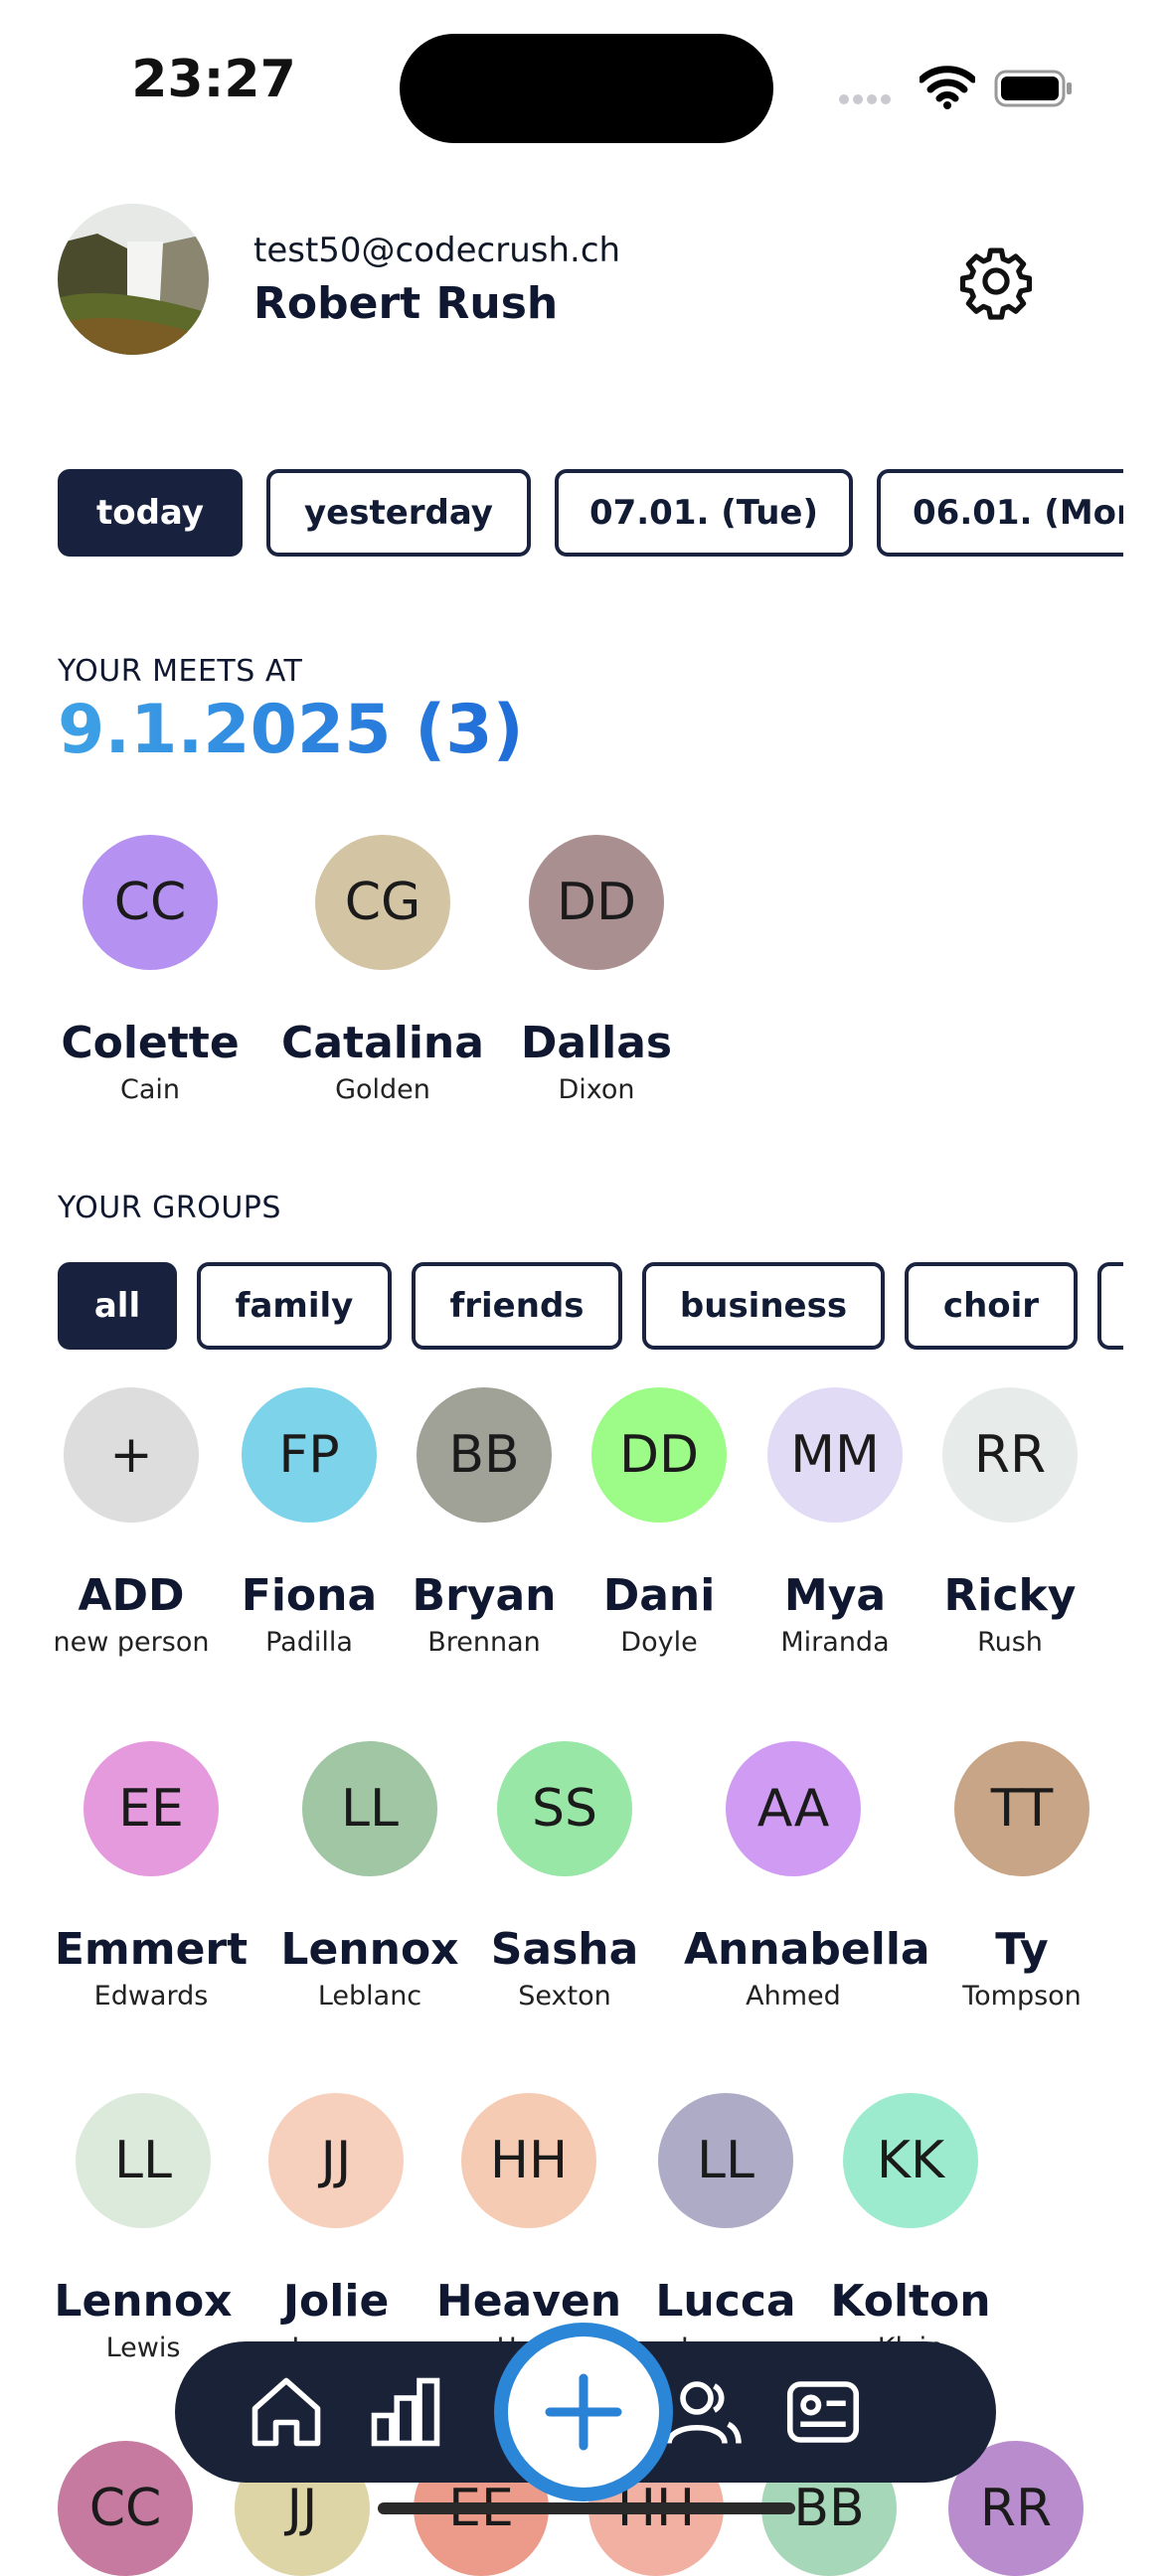  I want to click on group-person: AA Annabella Ahmed, so click(807, 1876).